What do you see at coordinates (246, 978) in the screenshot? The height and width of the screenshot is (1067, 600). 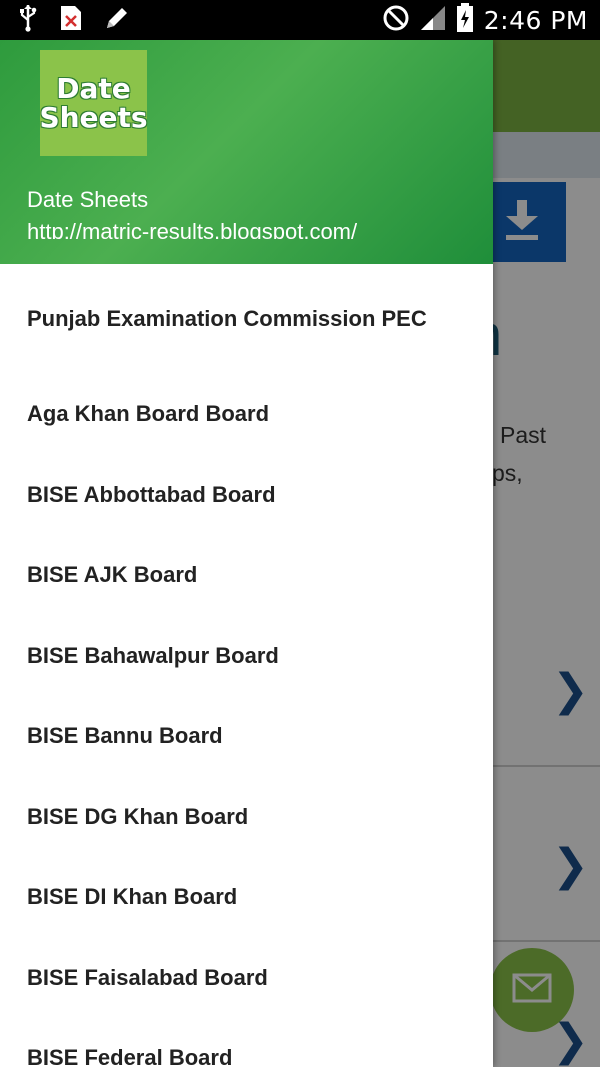 I see `drawer-item-faisalabad: BISE Faisalabad Board` at bounding box center [246, 978].